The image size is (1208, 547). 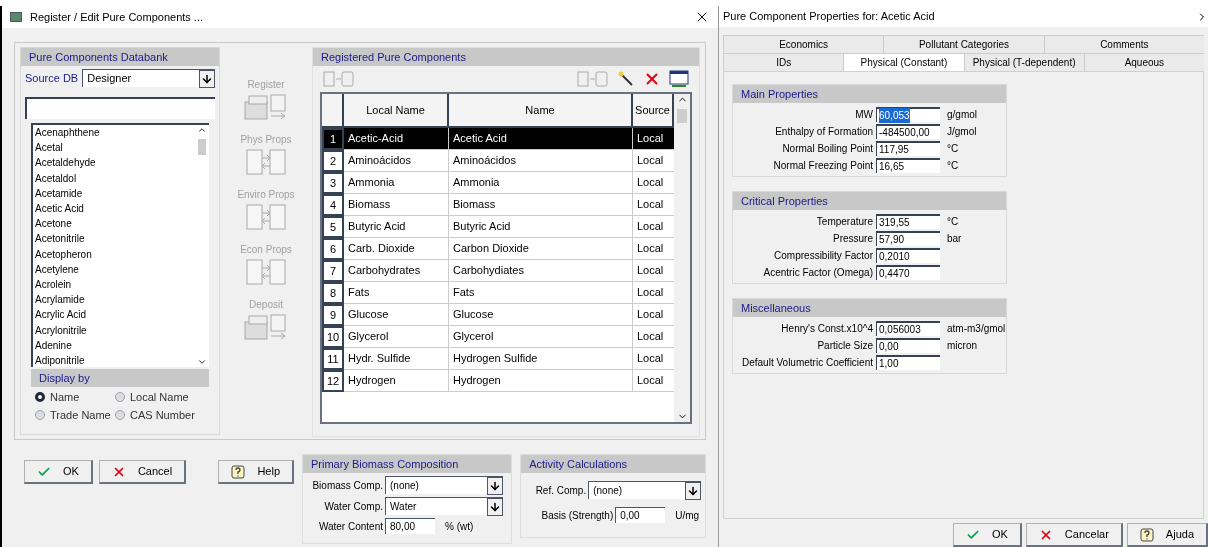 I want to click on list-item: Acetic Acid, so click(x=115, y=209).